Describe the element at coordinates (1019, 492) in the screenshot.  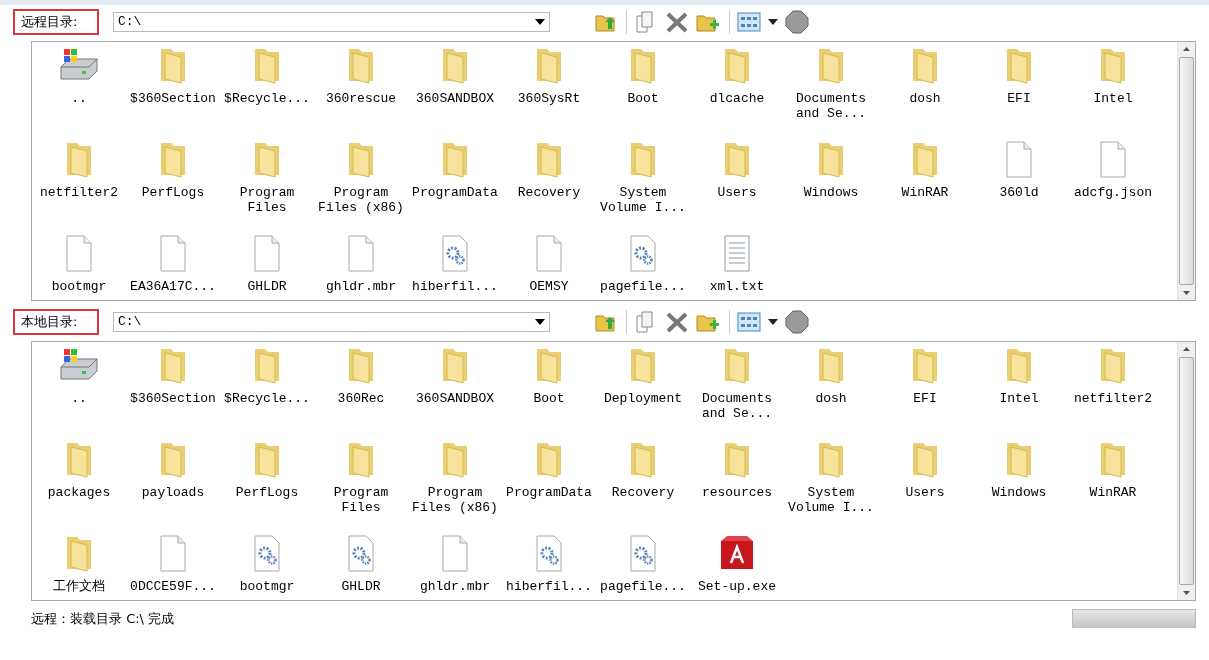
I see `file-name: Windows` at that location.